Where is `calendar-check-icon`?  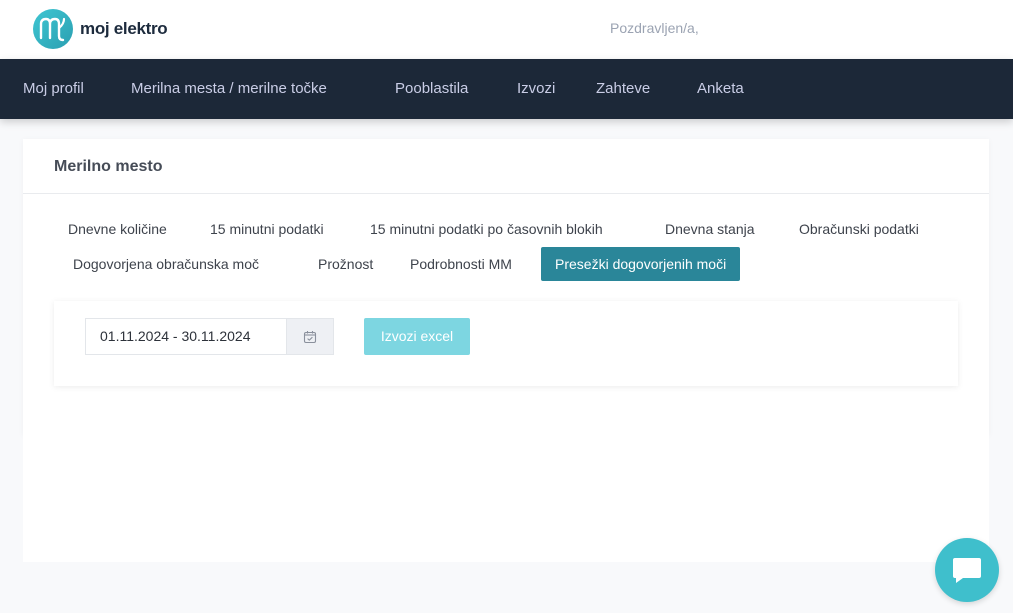 calendar-check-icon is located at coordinates (310, 336).